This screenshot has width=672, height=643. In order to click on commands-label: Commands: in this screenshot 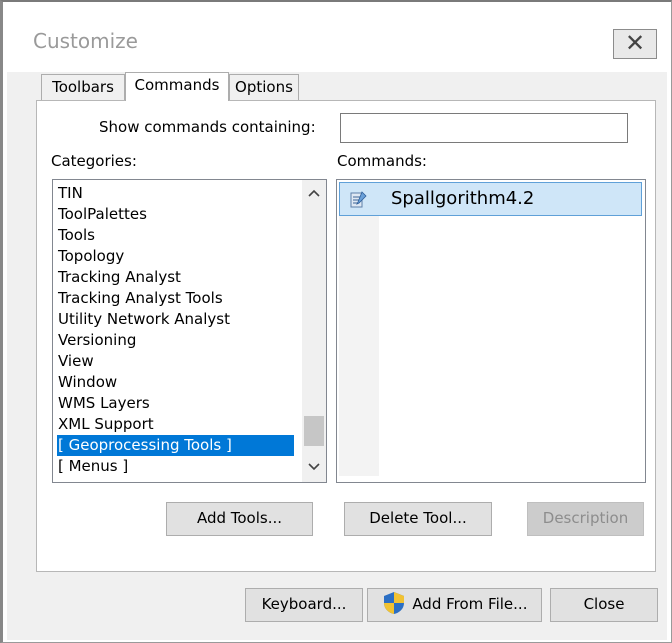, I will do `click(382, 161)`.